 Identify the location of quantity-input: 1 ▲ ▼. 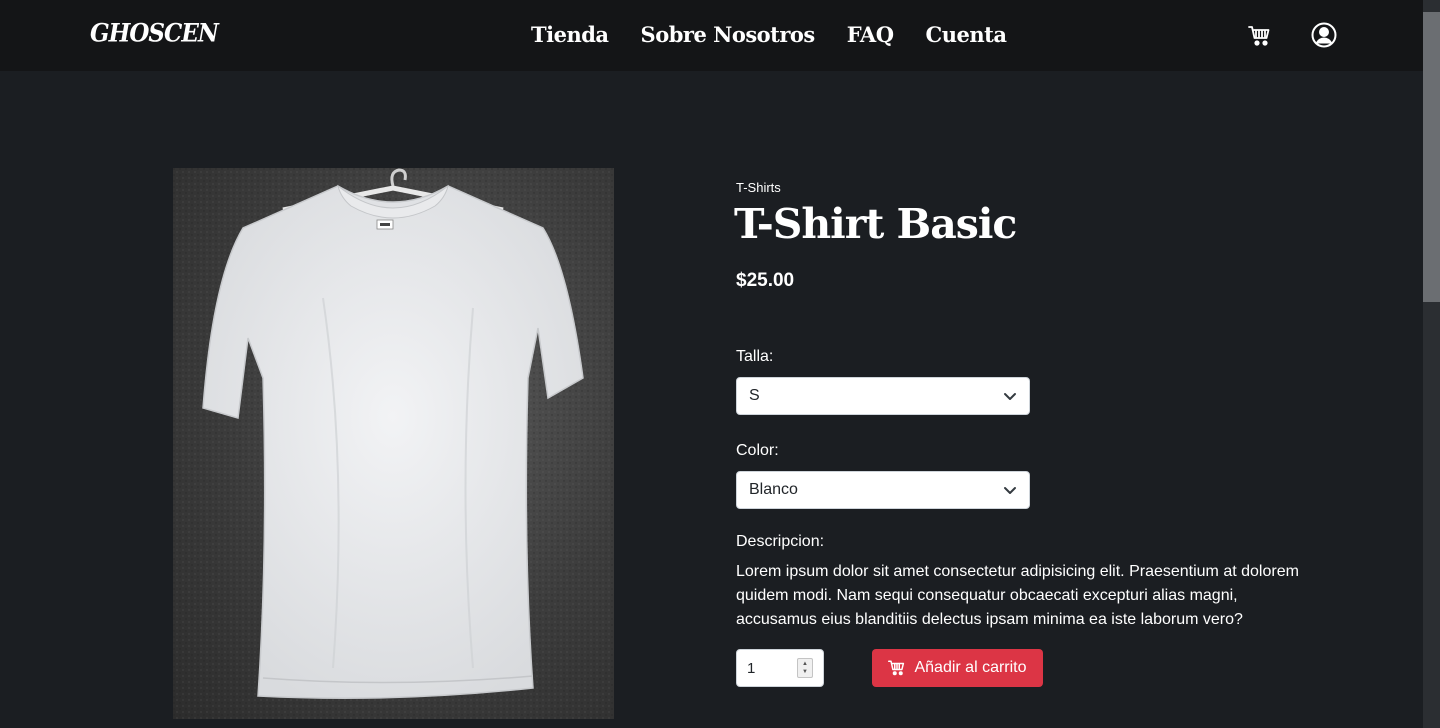
(780, 668).